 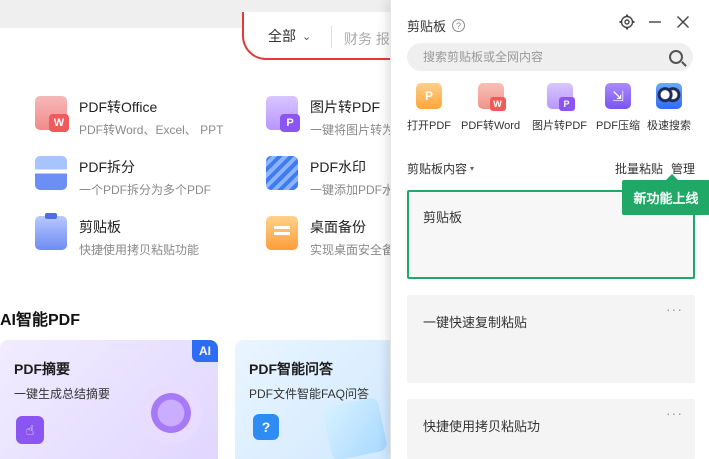 I want to click on search-divider, so click(x=331, y=37).